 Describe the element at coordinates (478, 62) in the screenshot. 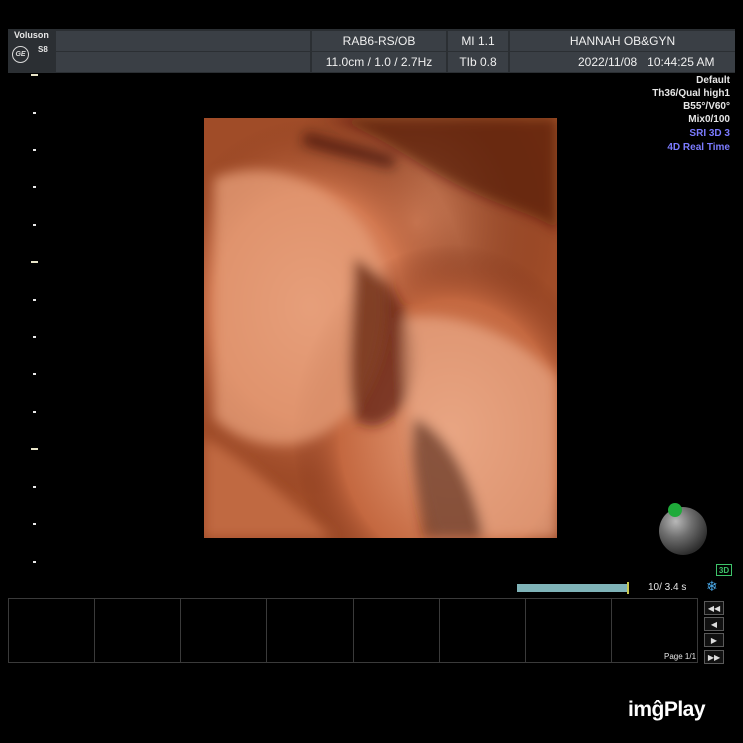

I see `tib-value: TIb 0.8` at that location.